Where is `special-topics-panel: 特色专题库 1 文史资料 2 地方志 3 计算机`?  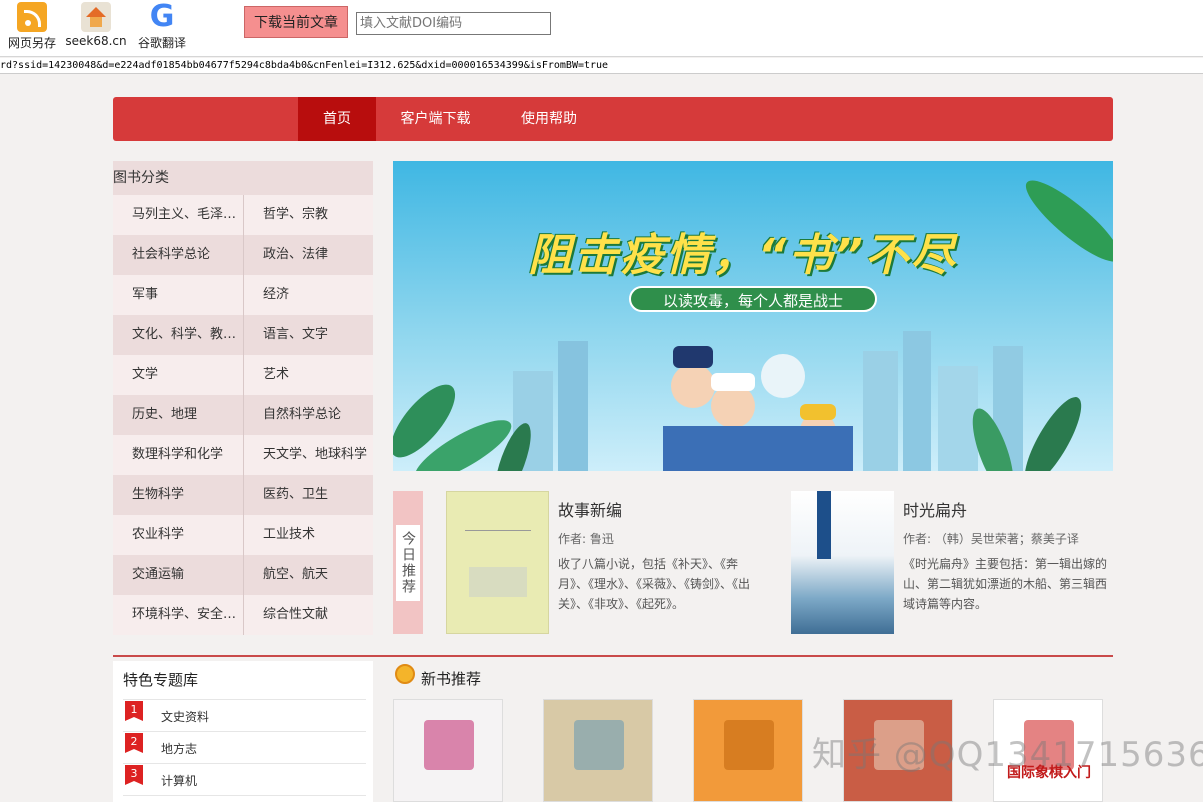
special-topics-panel: 特色专题库 1 文史资料 2 地方志 3 计算机 is located at coordinates (243, 731).